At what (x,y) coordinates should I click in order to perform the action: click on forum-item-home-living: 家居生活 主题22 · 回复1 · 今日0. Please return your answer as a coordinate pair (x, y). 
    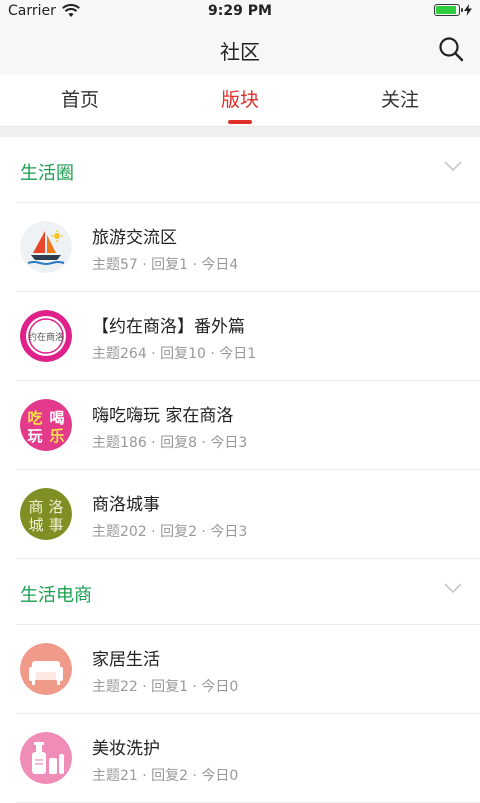
    Looking at the image, I should click on (248, 669).